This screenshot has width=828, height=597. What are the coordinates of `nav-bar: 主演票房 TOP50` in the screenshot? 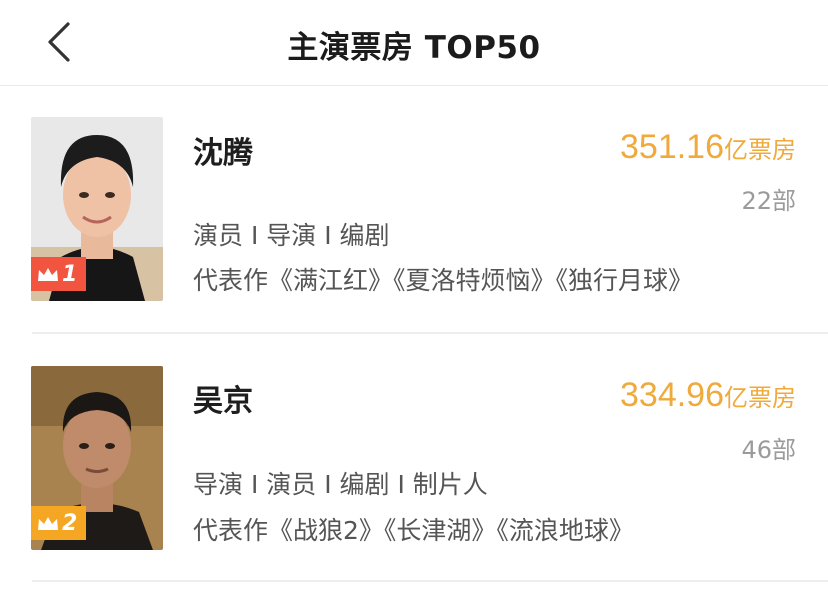 It's located at (414, 43).